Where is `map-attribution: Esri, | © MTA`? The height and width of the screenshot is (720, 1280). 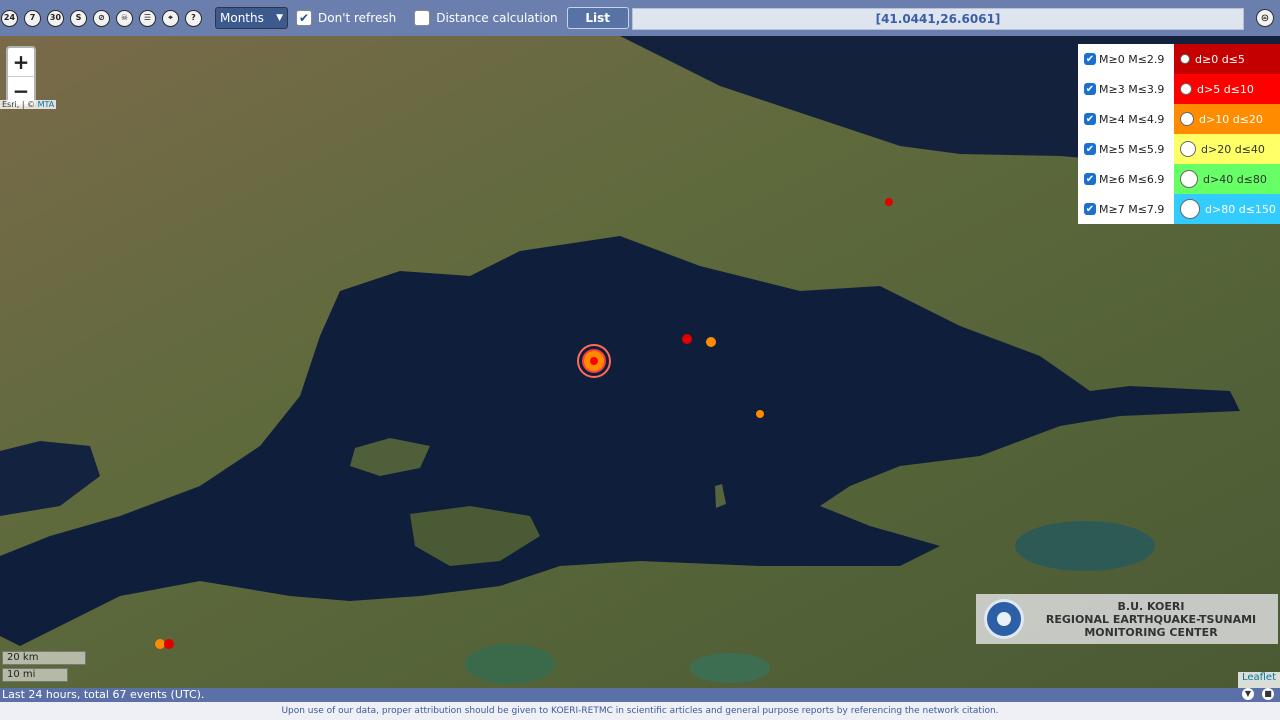 map-attribution: Esri, | © MTA is located at coordinates (28, 104).